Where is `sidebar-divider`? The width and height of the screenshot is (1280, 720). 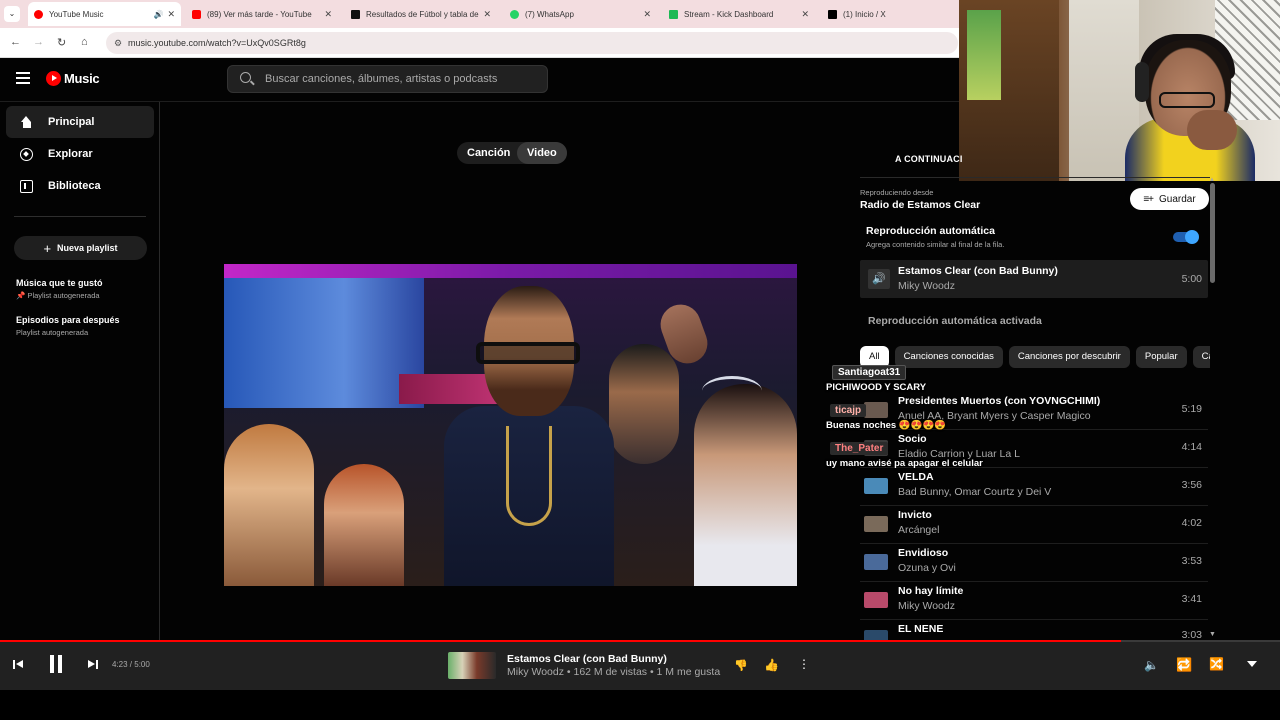
sidebar-divider is located at coordinates (80, 216).